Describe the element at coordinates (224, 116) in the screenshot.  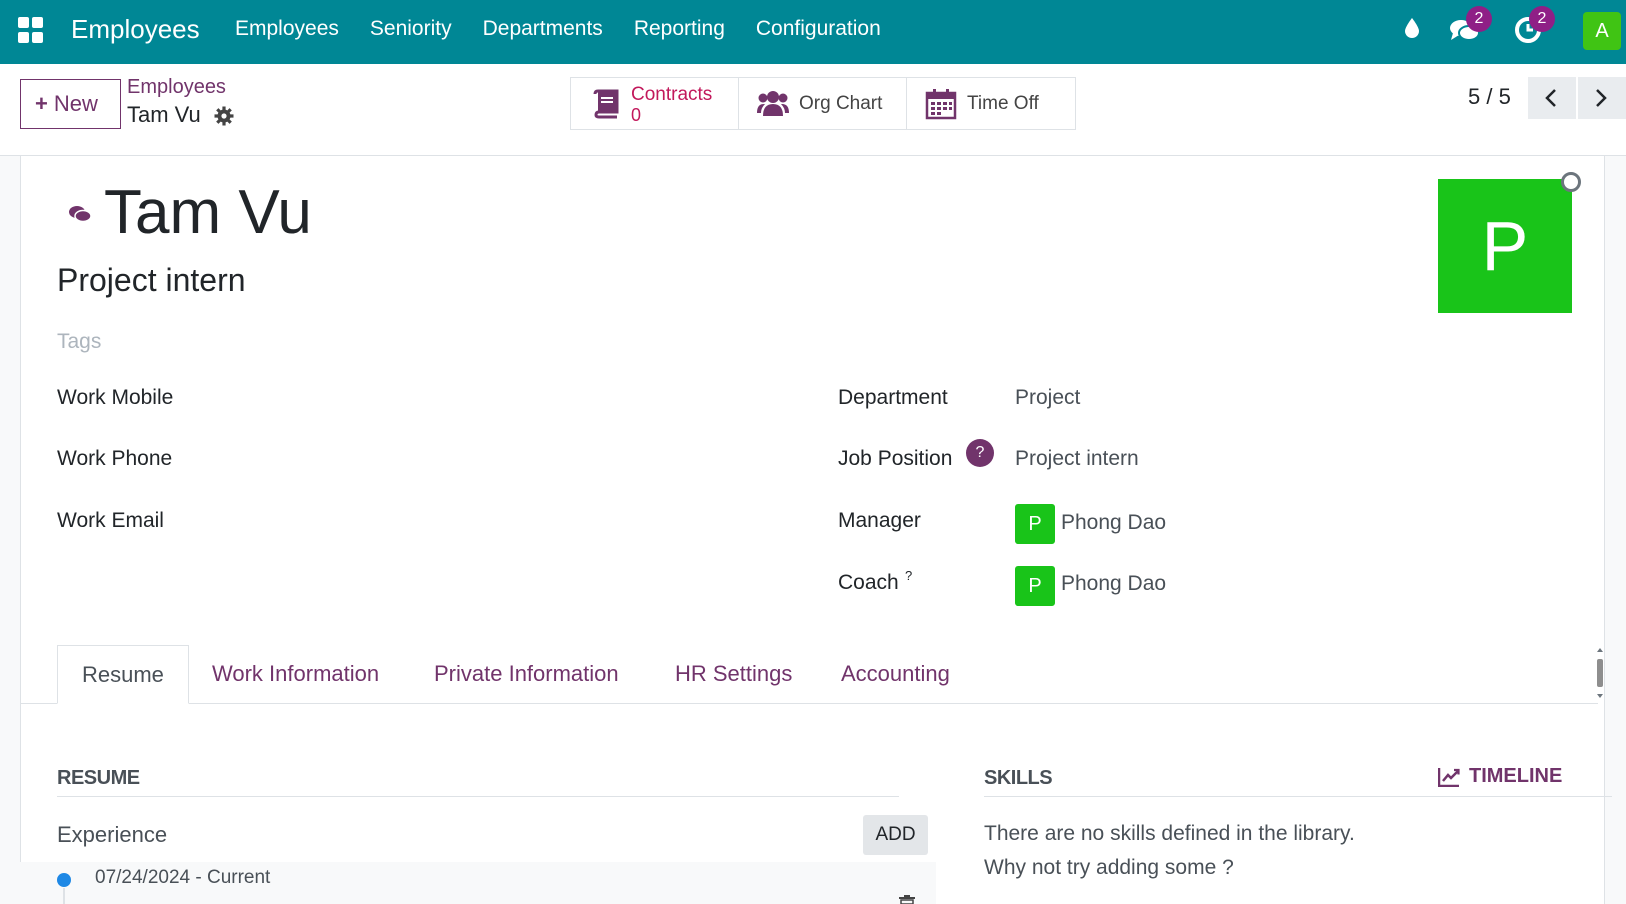
I see `gear-icon` at that location.